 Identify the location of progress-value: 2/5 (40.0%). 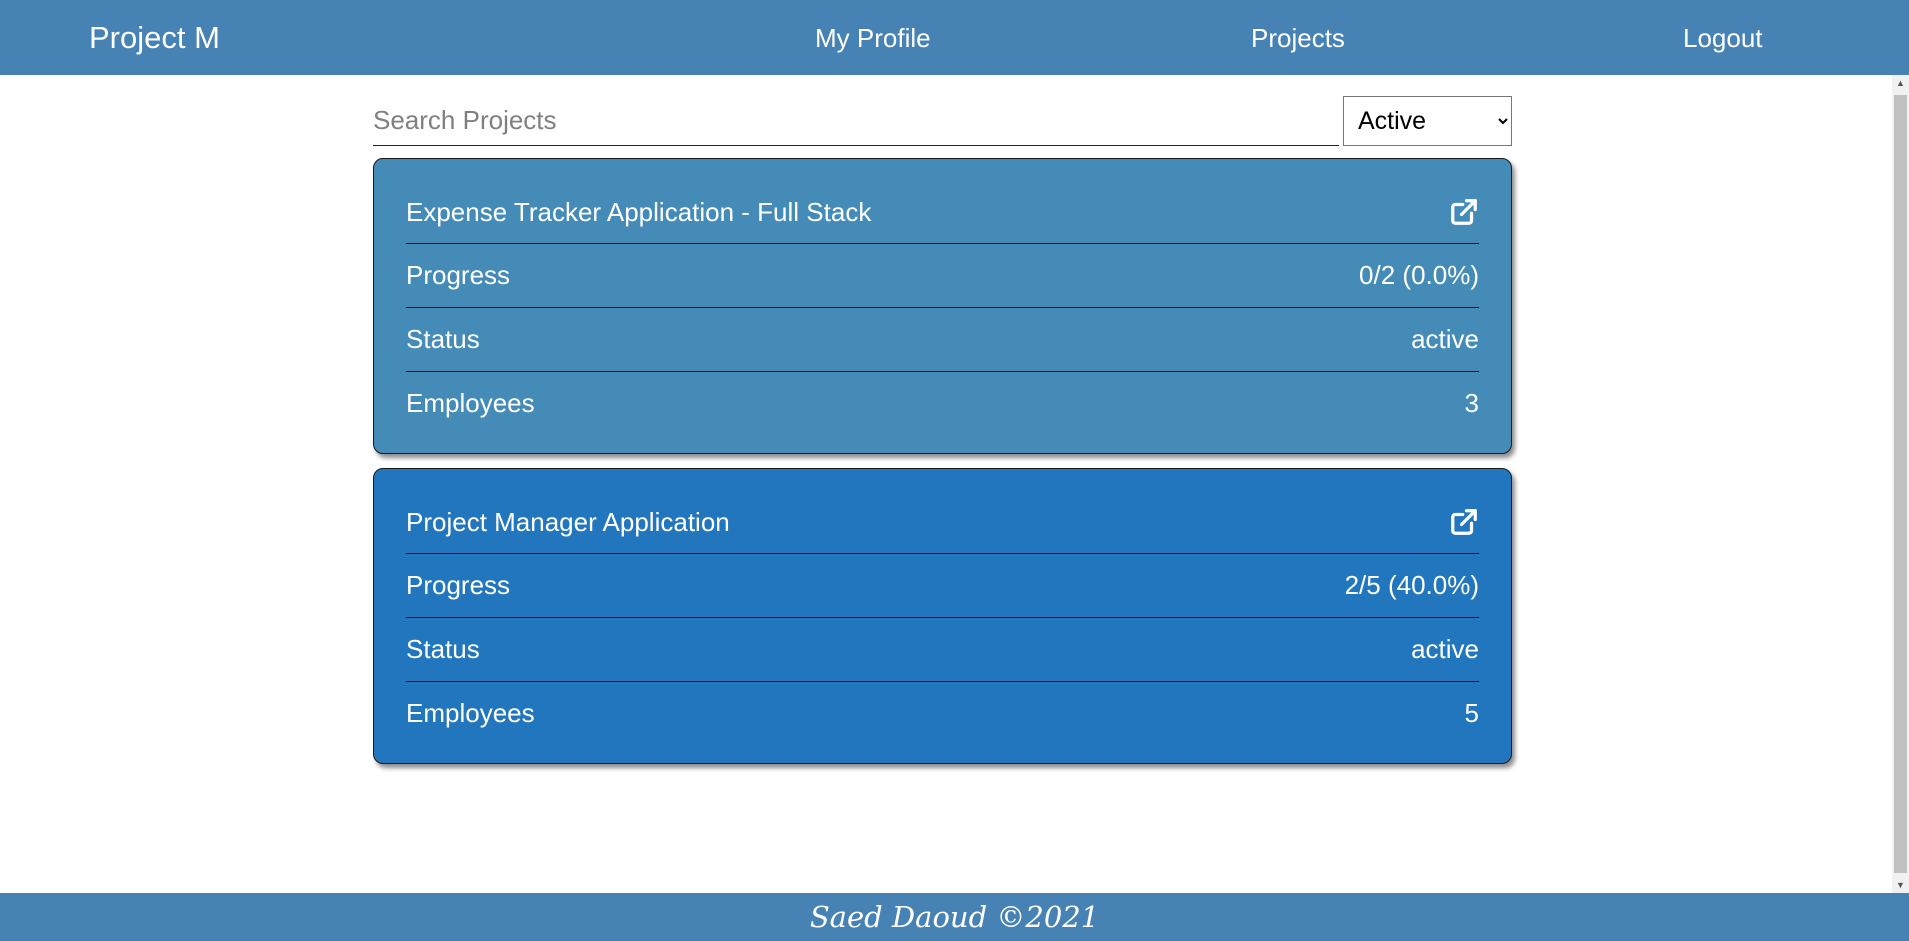
(1411, 585).